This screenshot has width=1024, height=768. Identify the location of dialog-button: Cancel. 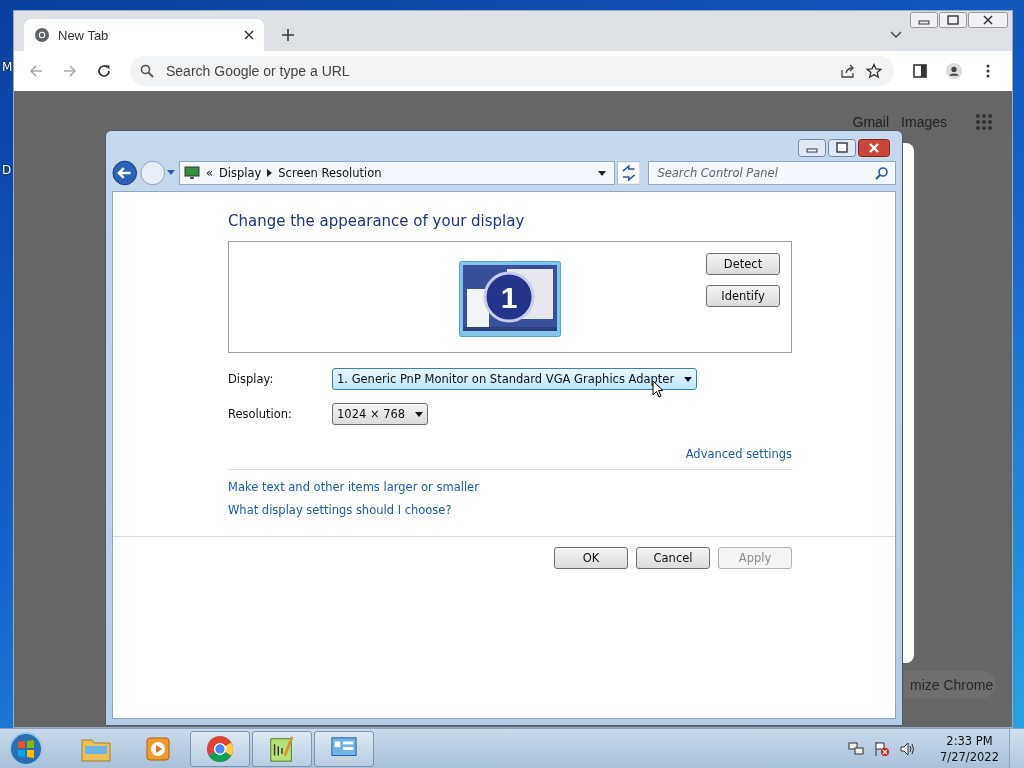
(673, 558).